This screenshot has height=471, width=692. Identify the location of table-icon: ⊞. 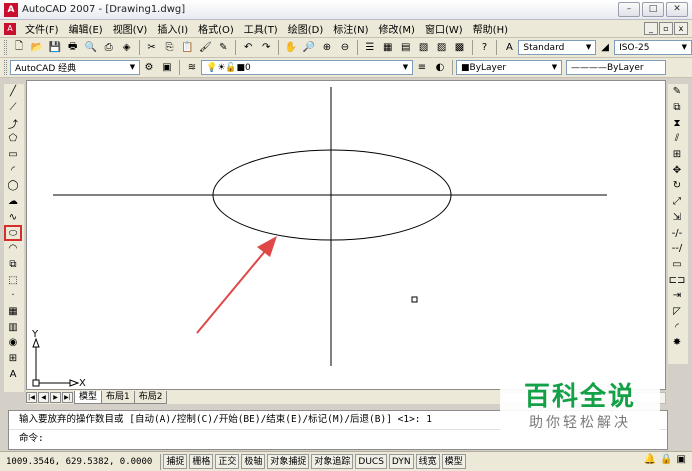
(13, 359).